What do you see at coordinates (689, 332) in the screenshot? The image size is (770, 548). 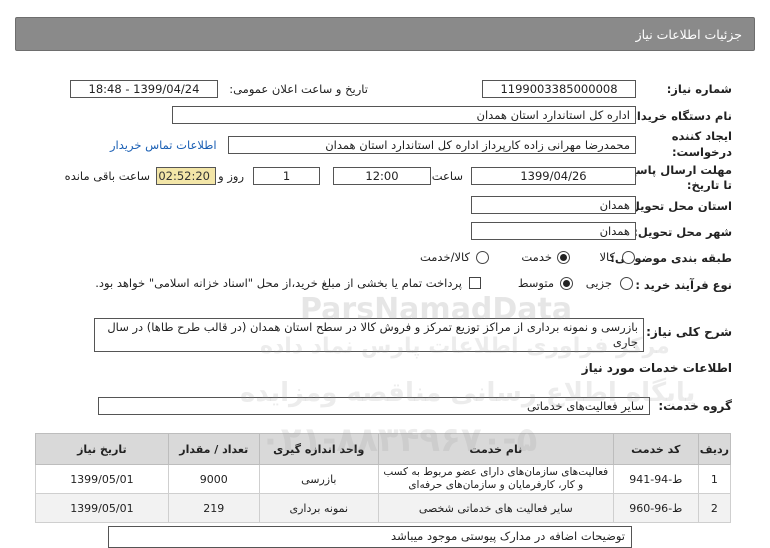 I see `need-desc-label: شرح کلی نیاز:` at bounding box center [689, 332].